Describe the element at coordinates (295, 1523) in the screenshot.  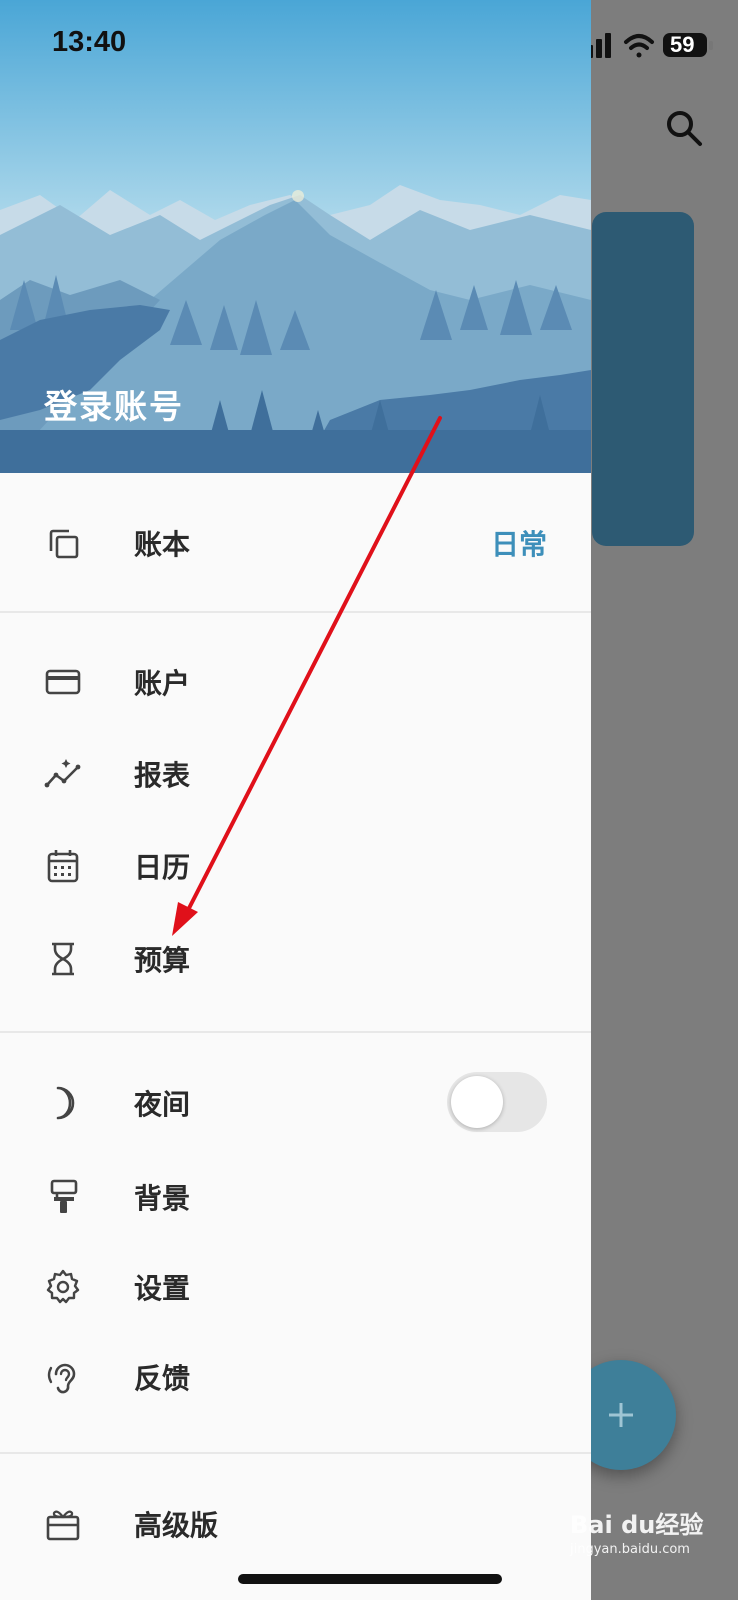
I see `menu-item-premium: 高级版` at that location.